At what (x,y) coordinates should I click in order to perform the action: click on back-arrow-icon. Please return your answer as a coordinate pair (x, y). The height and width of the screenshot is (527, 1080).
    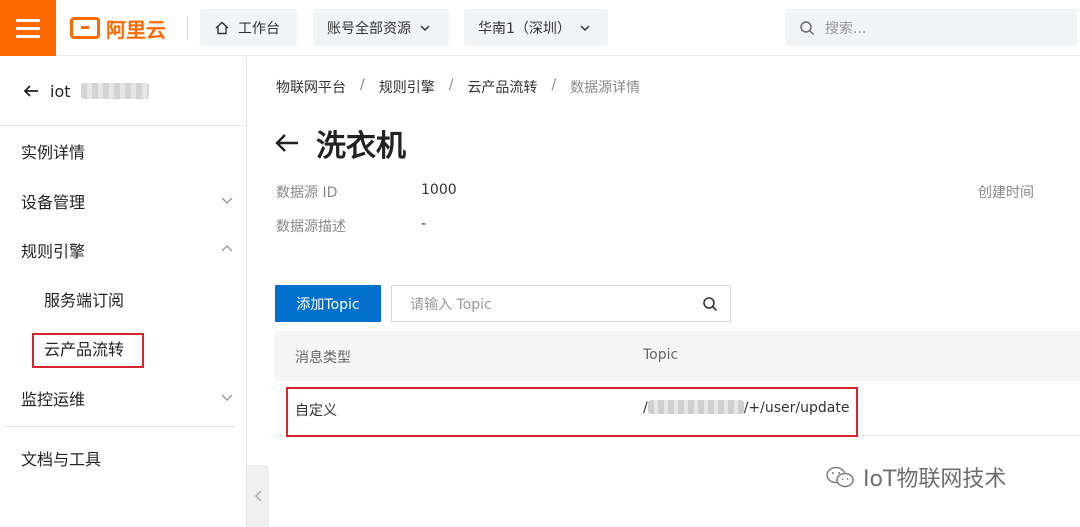
    Looking at the image, I should click on (287, 143).